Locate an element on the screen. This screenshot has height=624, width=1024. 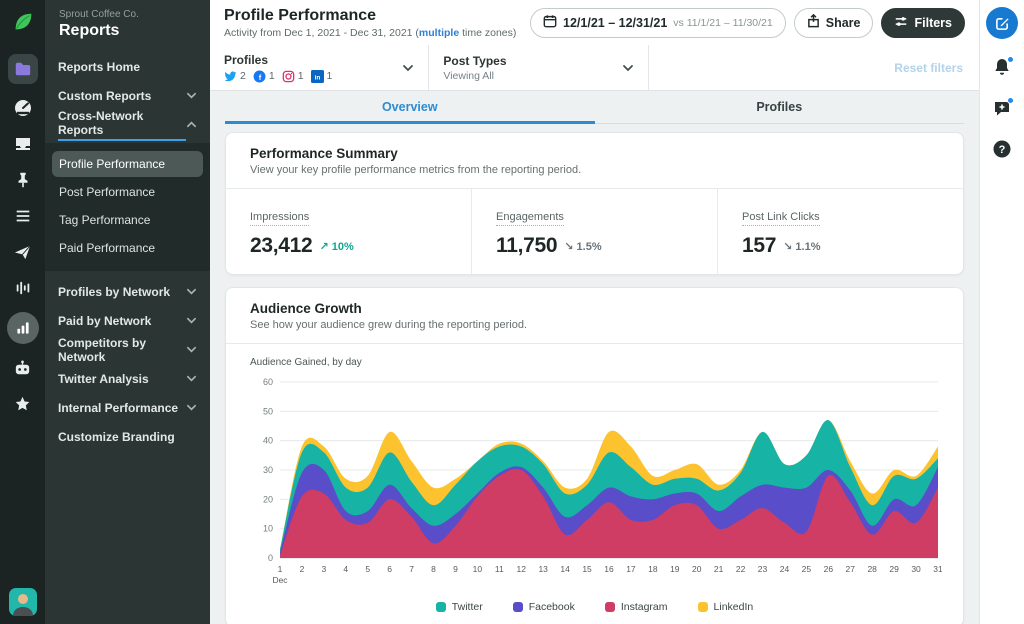
svg-text: 29 is located at coordinates (894, 569).